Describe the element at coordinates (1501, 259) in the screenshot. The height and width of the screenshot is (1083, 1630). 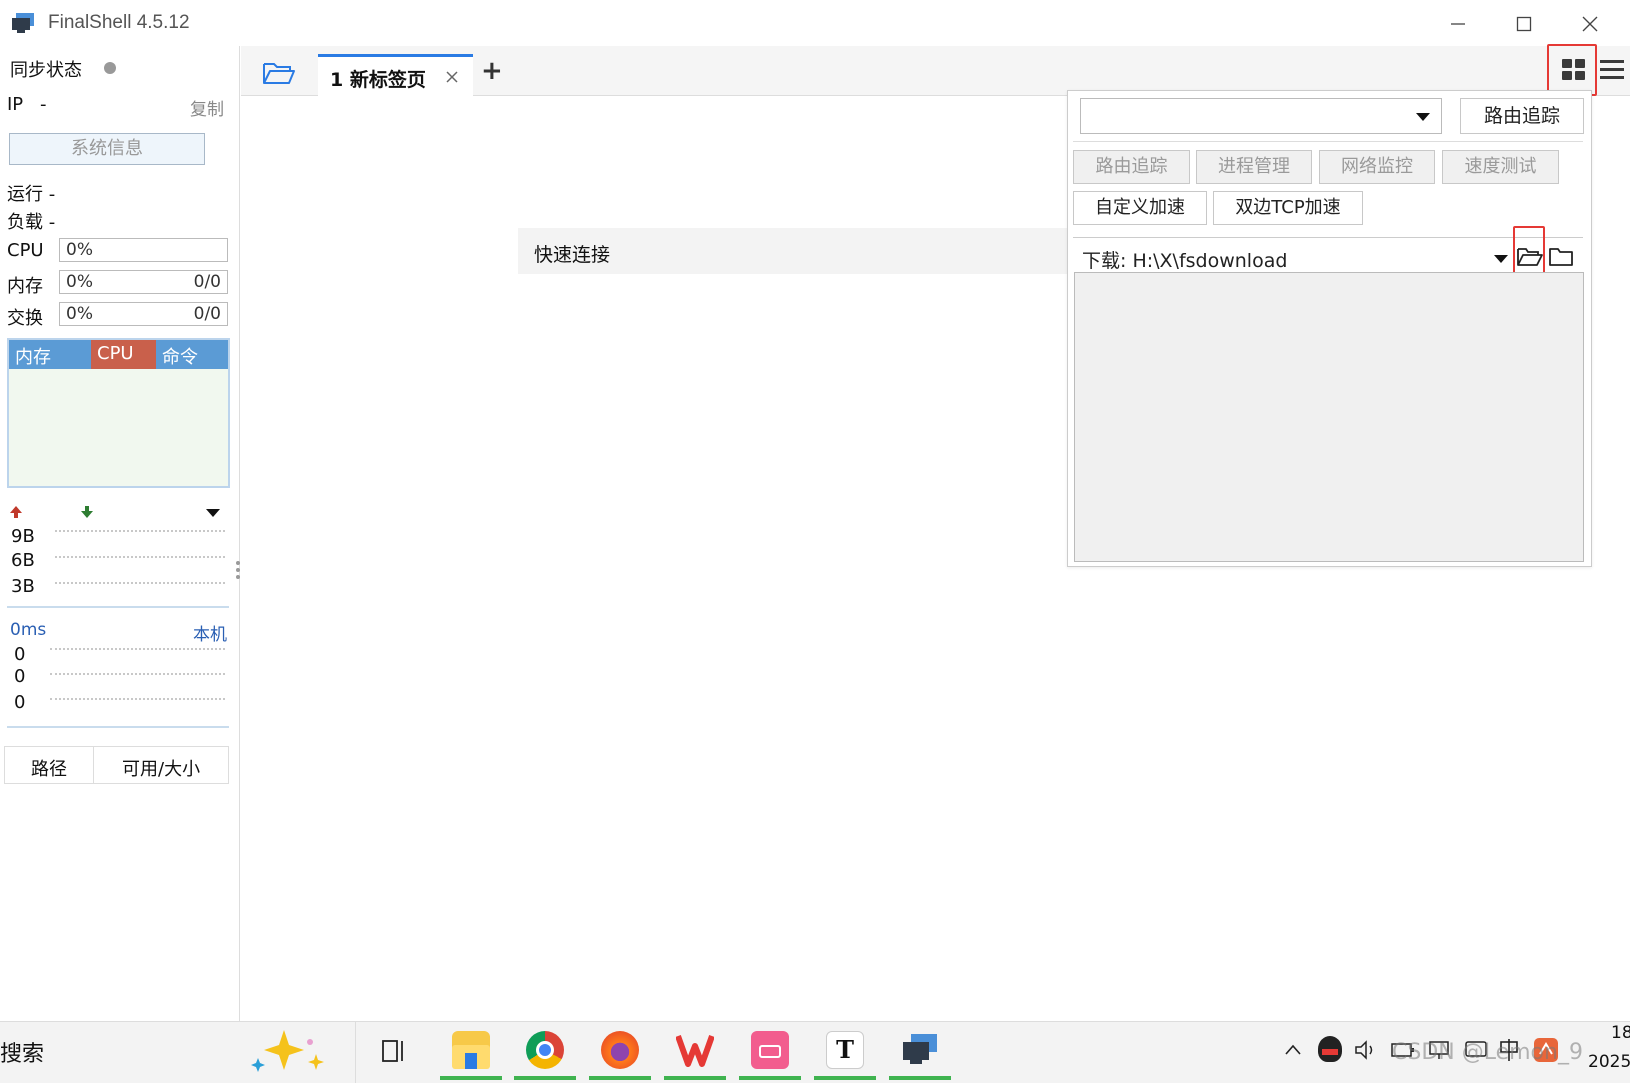
I see `download-path-dropdown-icon` at that location.